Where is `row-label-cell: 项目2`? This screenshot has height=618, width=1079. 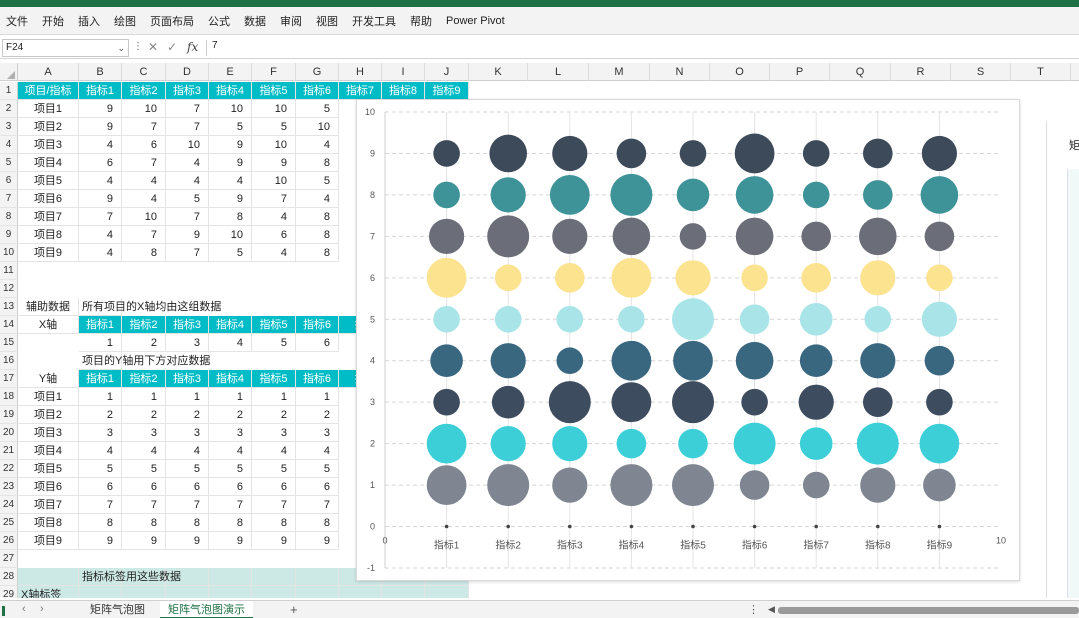
row-label-cell: 项目2 is located at coordinates (48, 415).